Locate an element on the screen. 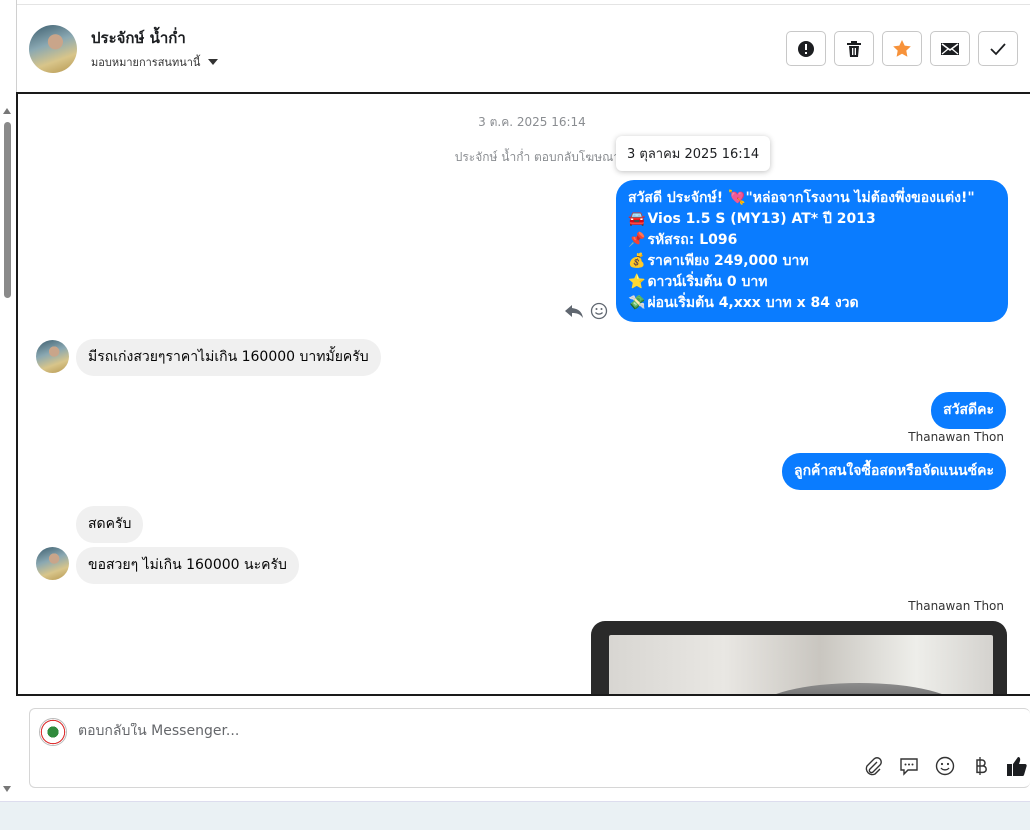 The height and width of the screenshot is (830, 1030). reply-composer is located at coordinates (529, 748).